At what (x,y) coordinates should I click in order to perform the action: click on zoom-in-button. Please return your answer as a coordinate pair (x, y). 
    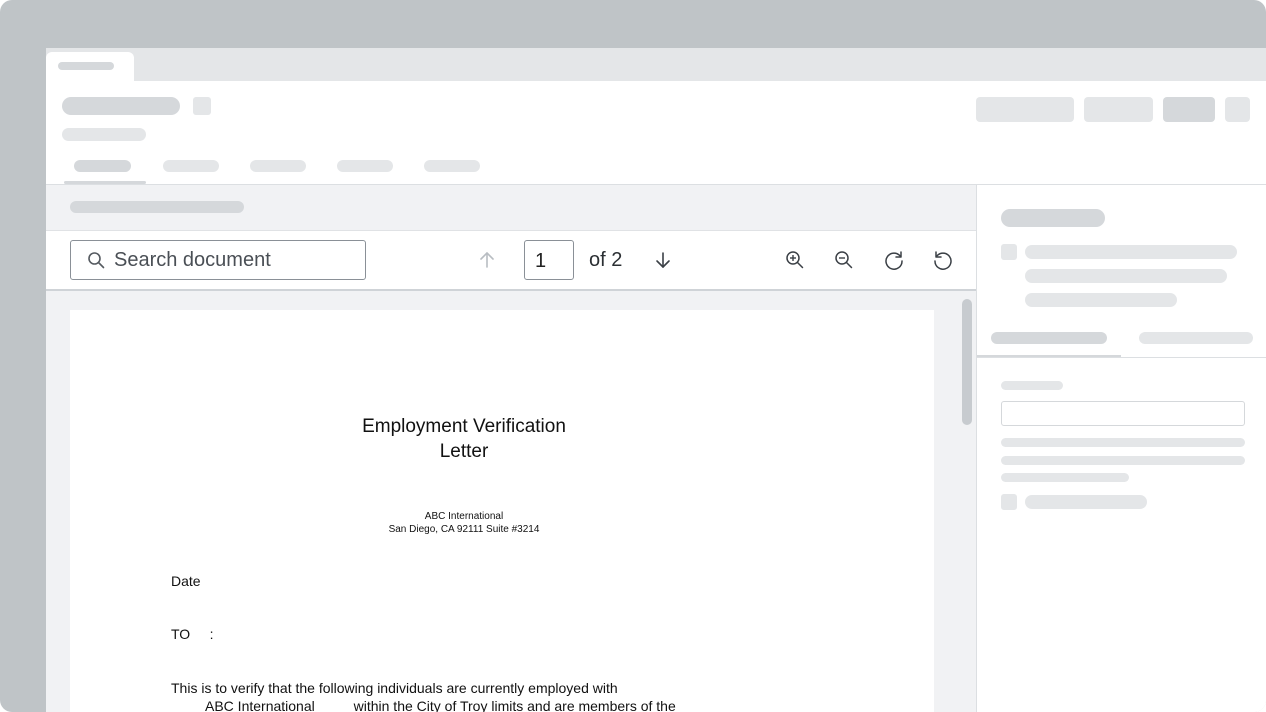
    Looking at the image, I should click on (795, 260).